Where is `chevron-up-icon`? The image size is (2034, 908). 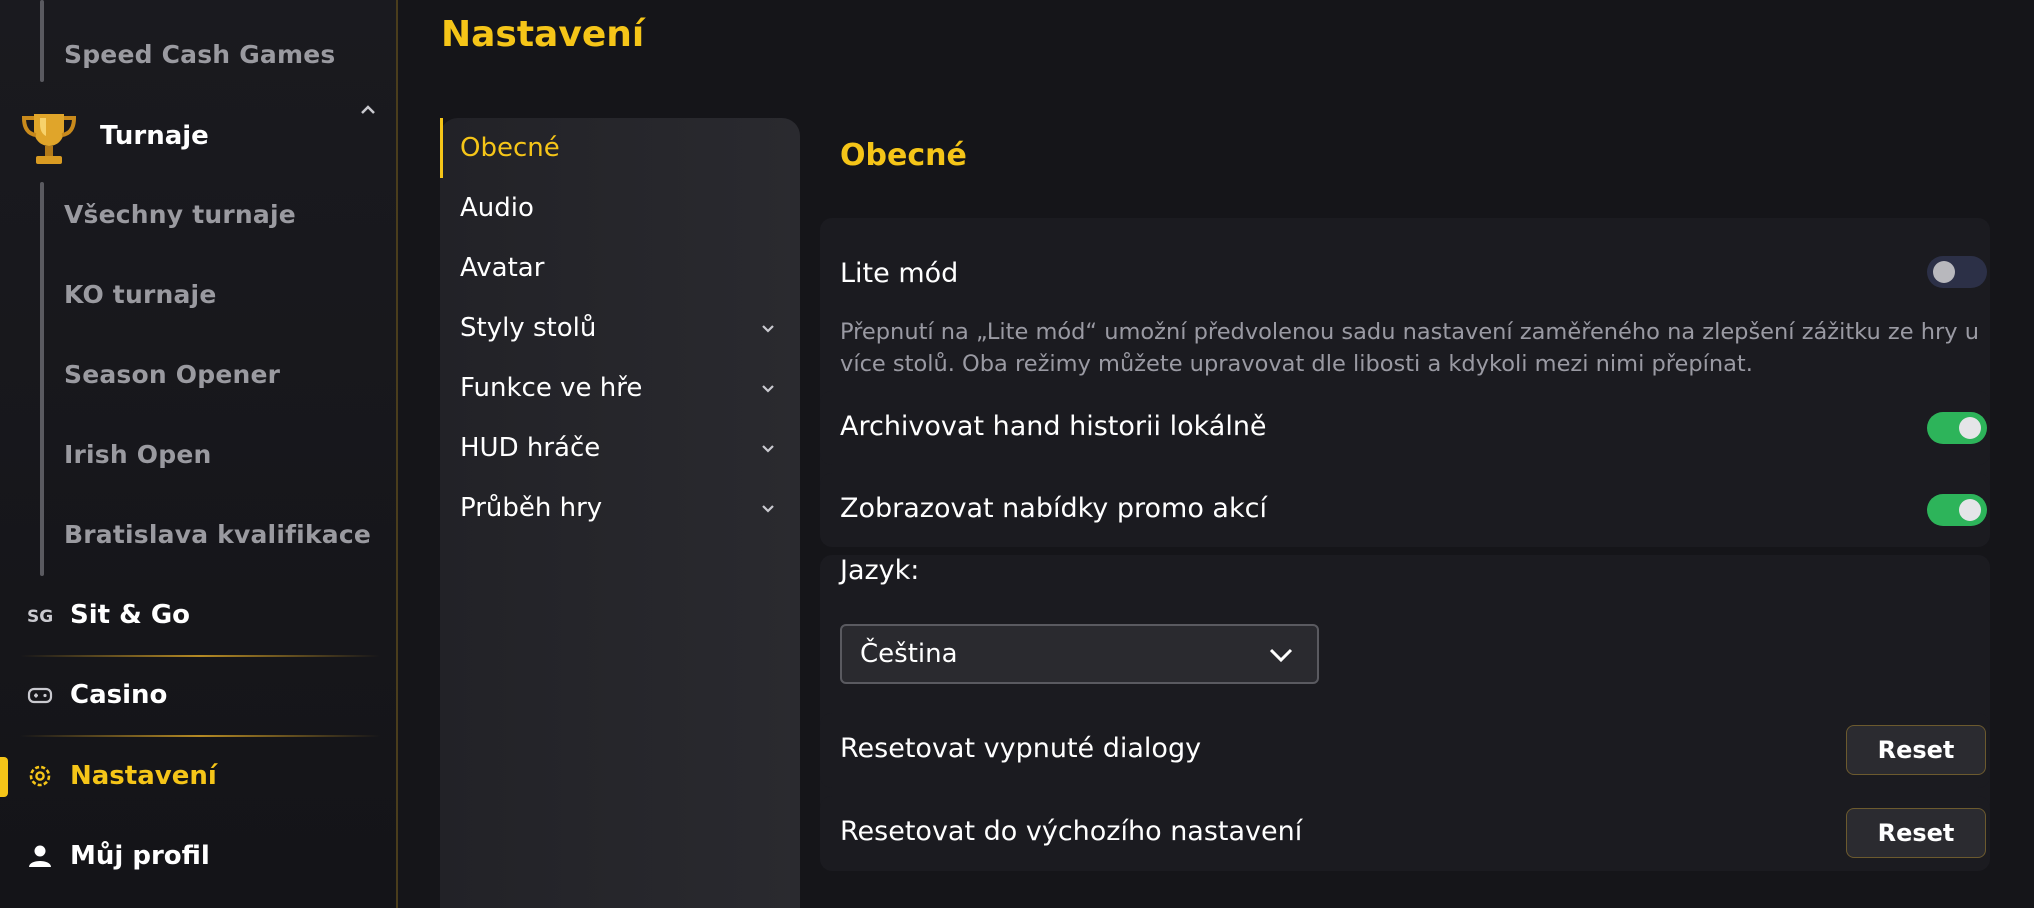
chevron-up-icon is located at coordinates (368, 110).